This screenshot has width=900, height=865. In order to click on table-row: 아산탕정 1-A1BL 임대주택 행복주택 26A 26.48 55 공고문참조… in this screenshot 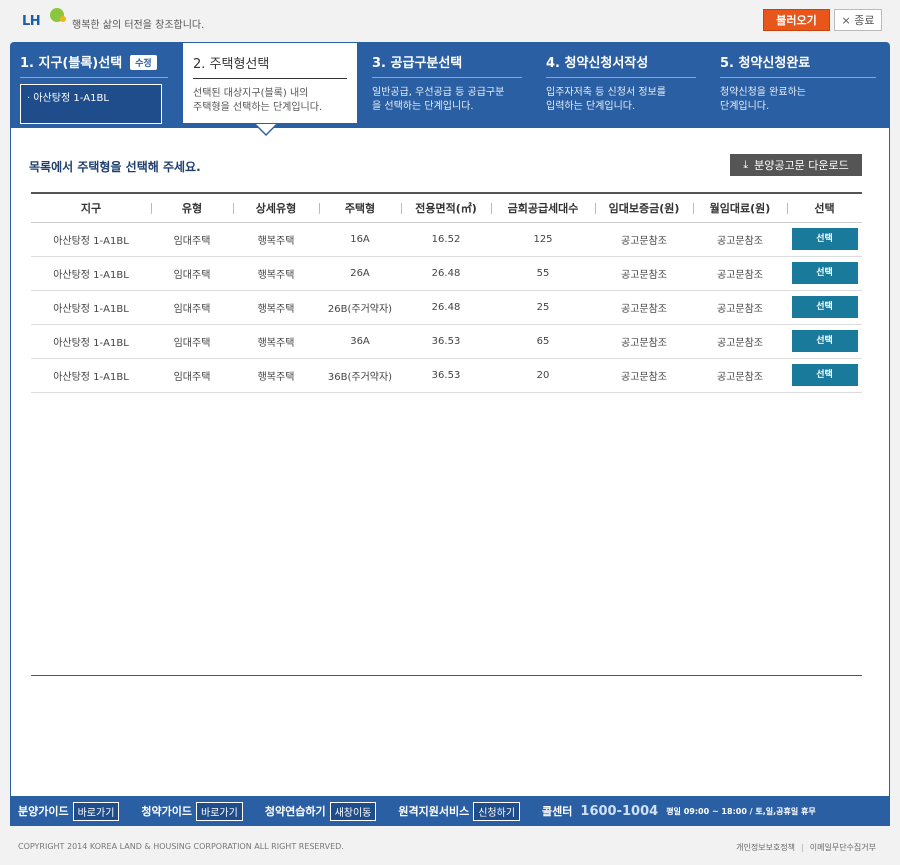, I will do `click(446, 273)`.